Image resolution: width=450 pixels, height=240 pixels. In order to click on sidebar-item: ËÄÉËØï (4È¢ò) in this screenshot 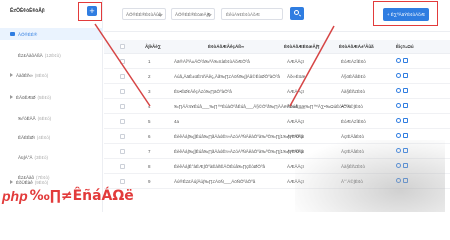, I will do `click(51, 137)`.